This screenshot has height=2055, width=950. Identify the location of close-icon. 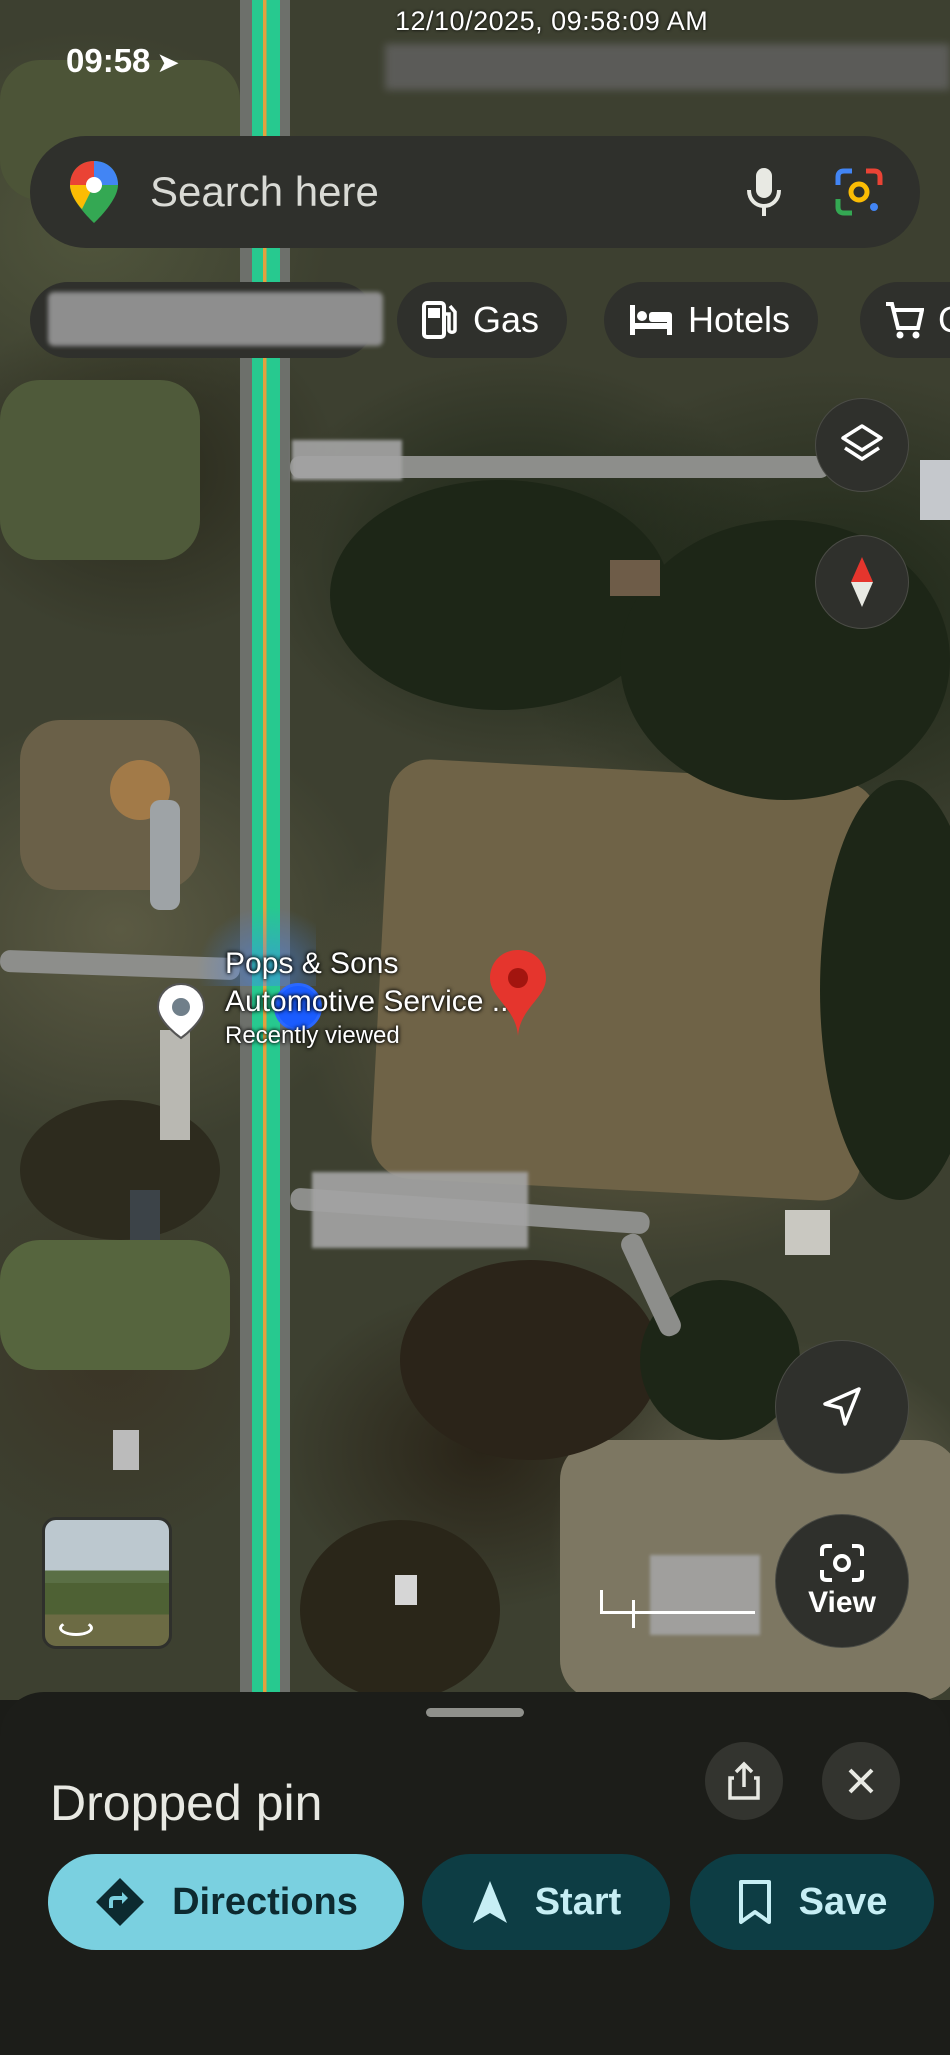
(861, 1781).